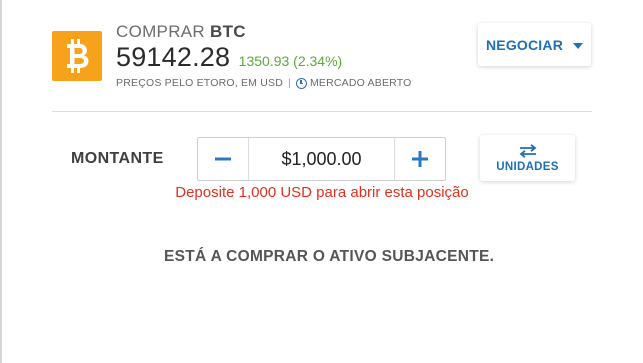 This screenshot has width=643, height=363. What do you see at coordinates (290, 61) in the screenshot?
I see `price-change: 1350.93 (2.34%)` at bounding box center [290, 61].